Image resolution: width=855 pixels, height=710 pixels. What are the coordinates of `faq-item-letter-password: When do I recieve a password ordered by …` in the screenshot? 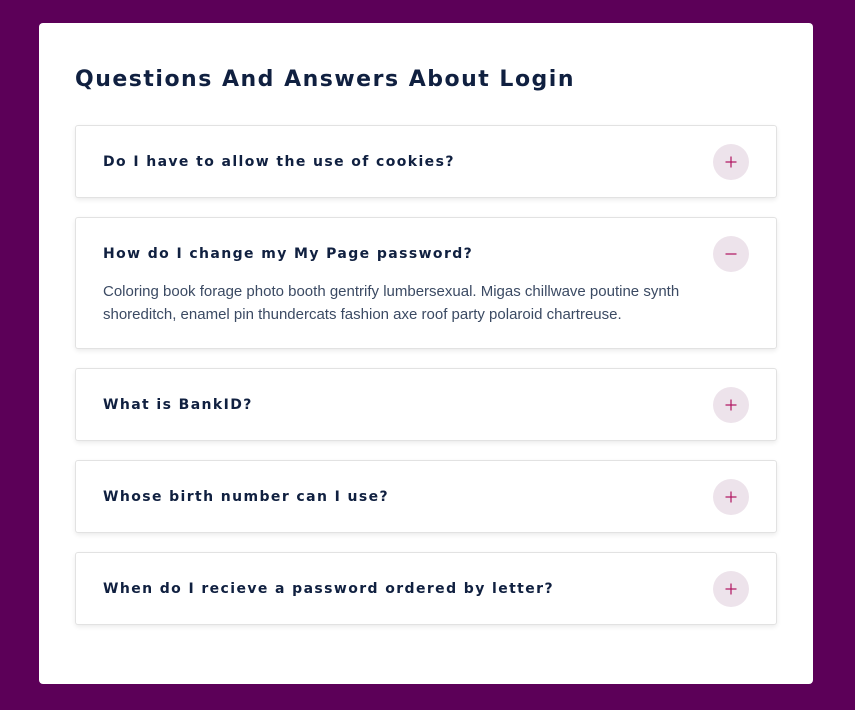 It's located at (426, 588).